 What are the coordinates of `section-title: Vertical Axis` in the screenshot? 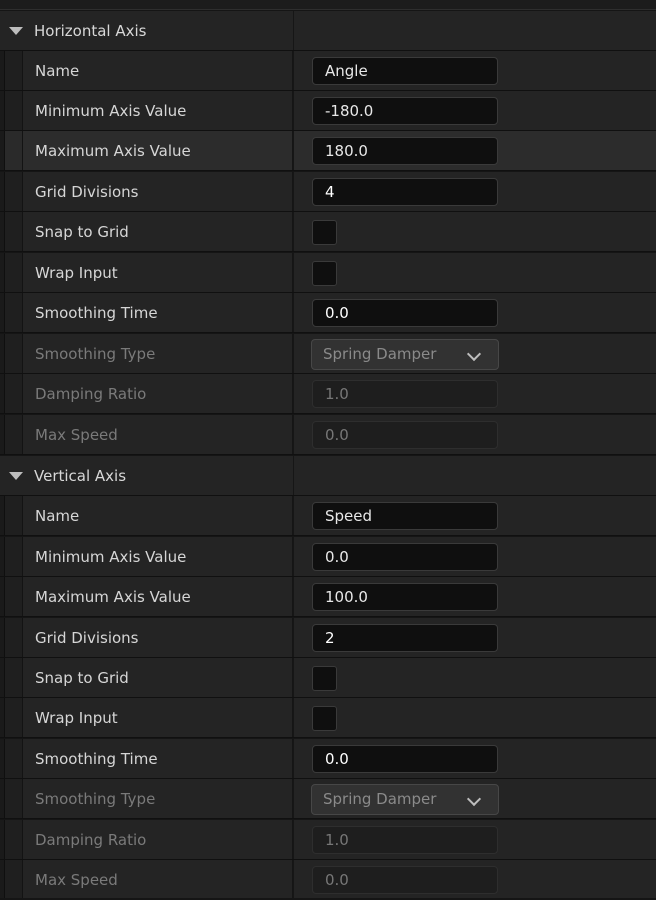 It's located at (80, 476).